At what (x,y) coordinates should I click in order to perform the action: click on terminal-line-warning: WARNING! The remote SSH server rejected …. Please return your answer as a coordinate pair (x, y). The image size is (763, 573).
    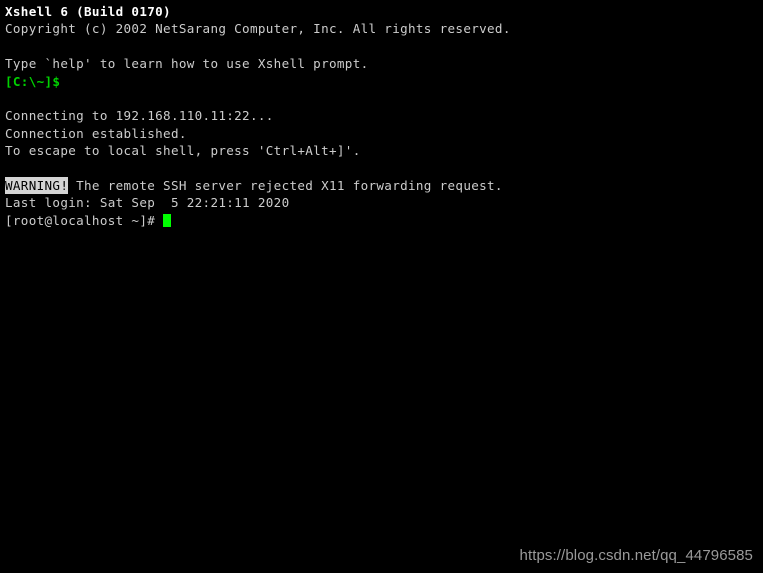
    Looking at the image, I should click on (384, 185).